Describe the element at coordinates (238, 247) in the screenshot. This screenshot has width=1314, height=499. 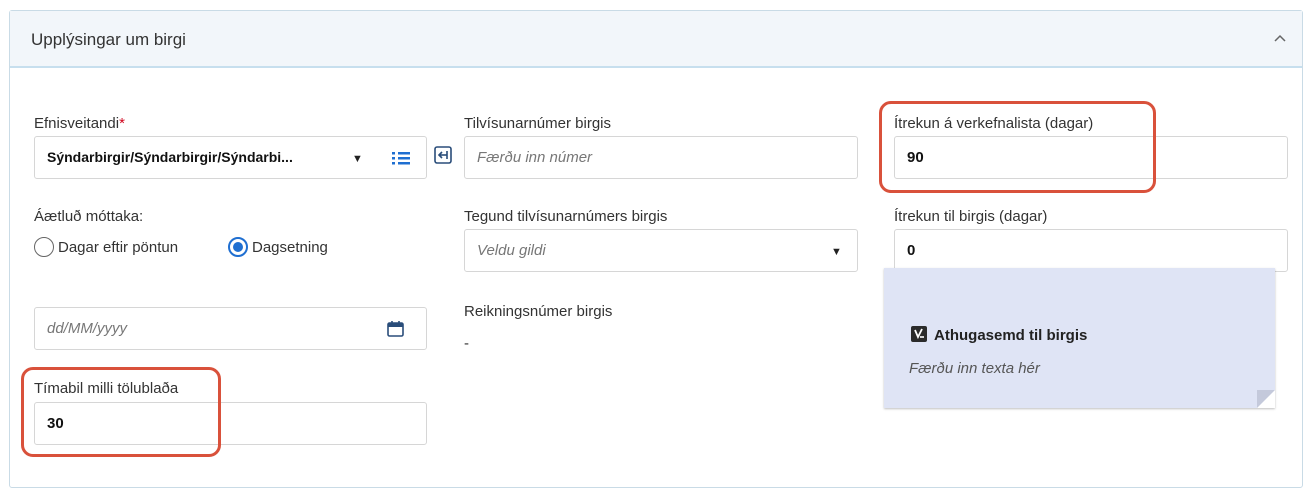
I see `radio-button-selected` at that location.